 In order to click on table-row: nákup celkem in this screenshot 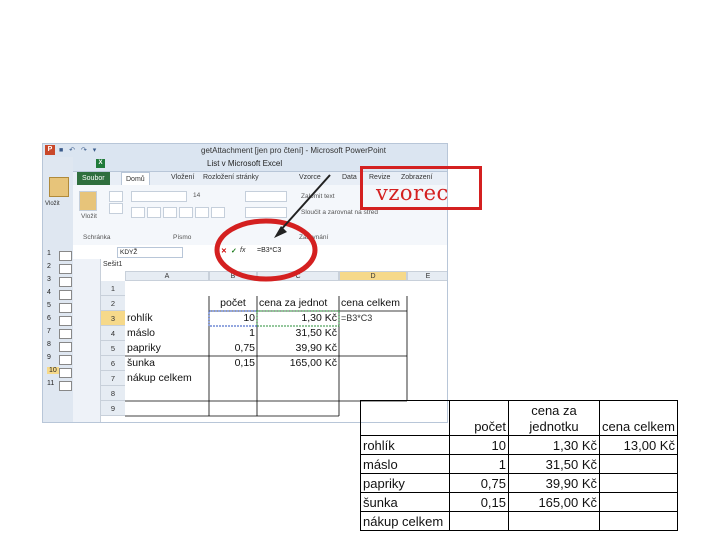, I will do `click(519, 521)`.